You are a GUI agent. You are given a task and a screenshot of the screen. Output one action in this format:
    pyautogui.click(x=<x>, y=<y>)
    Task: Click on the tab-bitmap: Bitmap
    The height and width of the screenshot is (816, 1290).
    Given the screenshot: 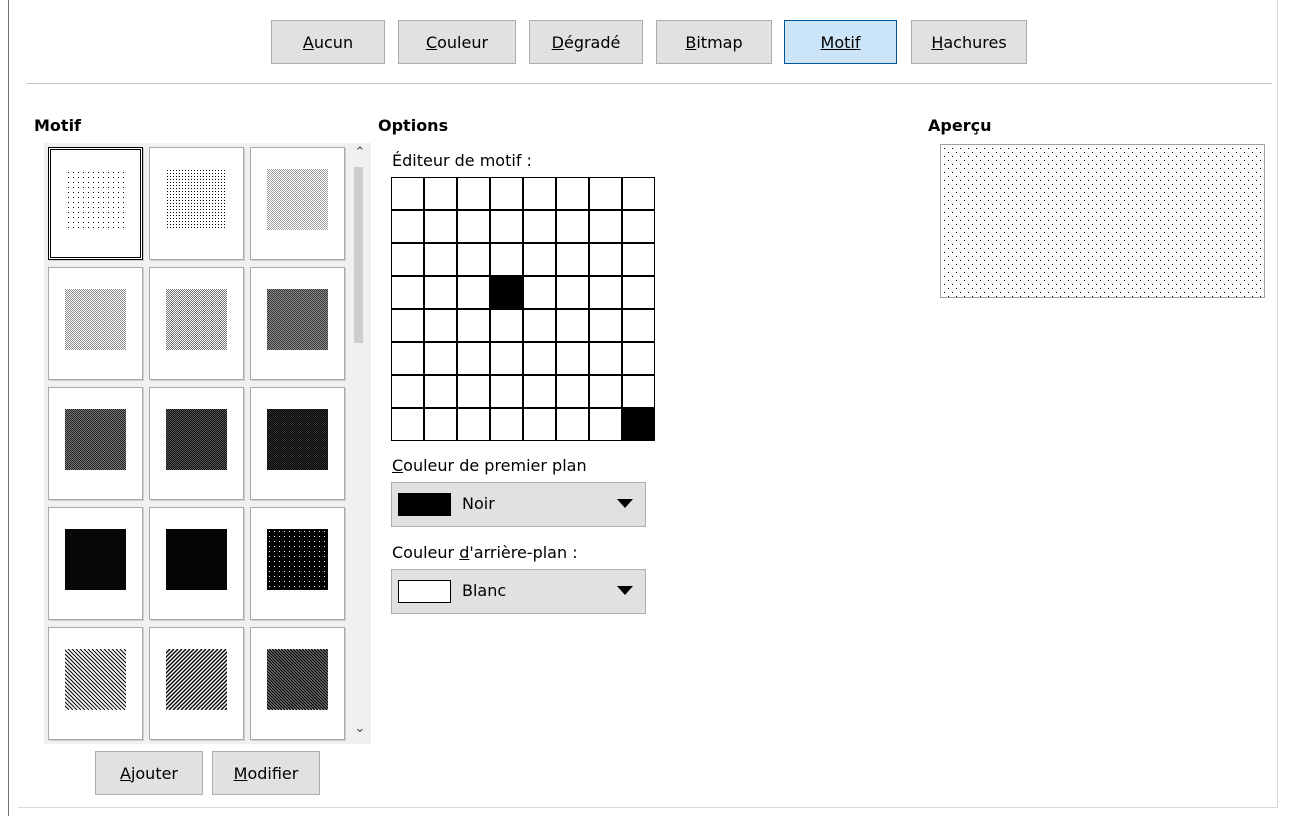 What is the action you would take?
    pyautogui.click(x=714, y=42)
    